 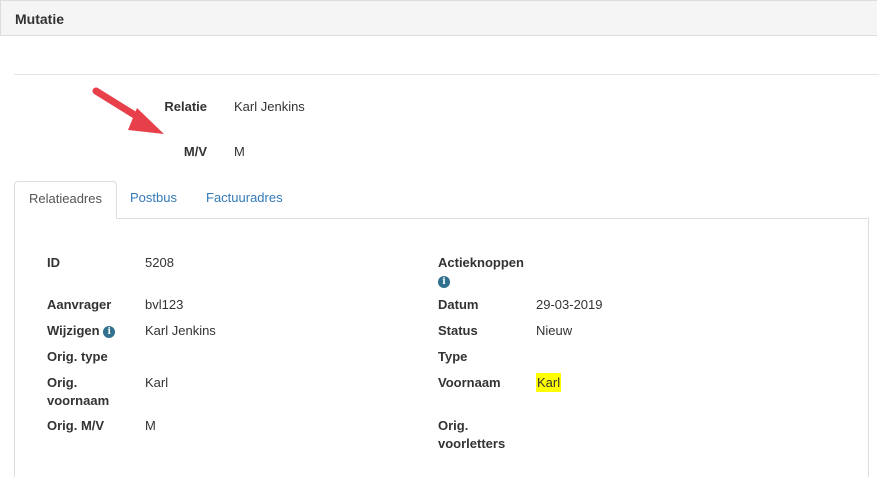 What do you see at coordinates (153, 199) in the screenshot?
I see `tab-postbus: Postbus` at bounding box center [153, 199].